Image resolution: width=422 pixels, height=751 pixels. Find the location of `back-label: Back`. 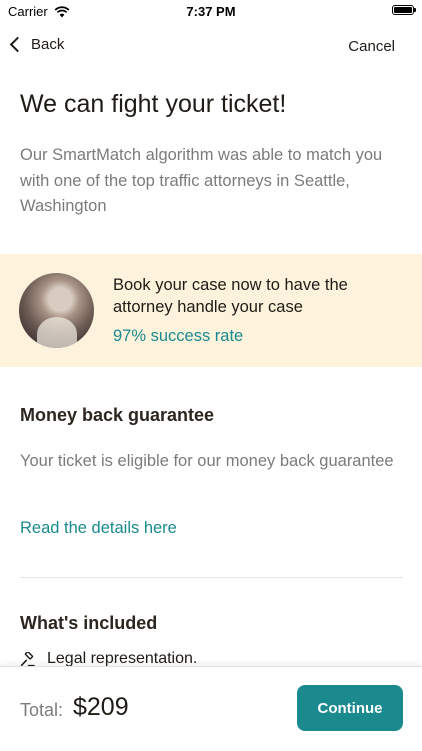

back-label: Back is located at coordinates (48, 44).